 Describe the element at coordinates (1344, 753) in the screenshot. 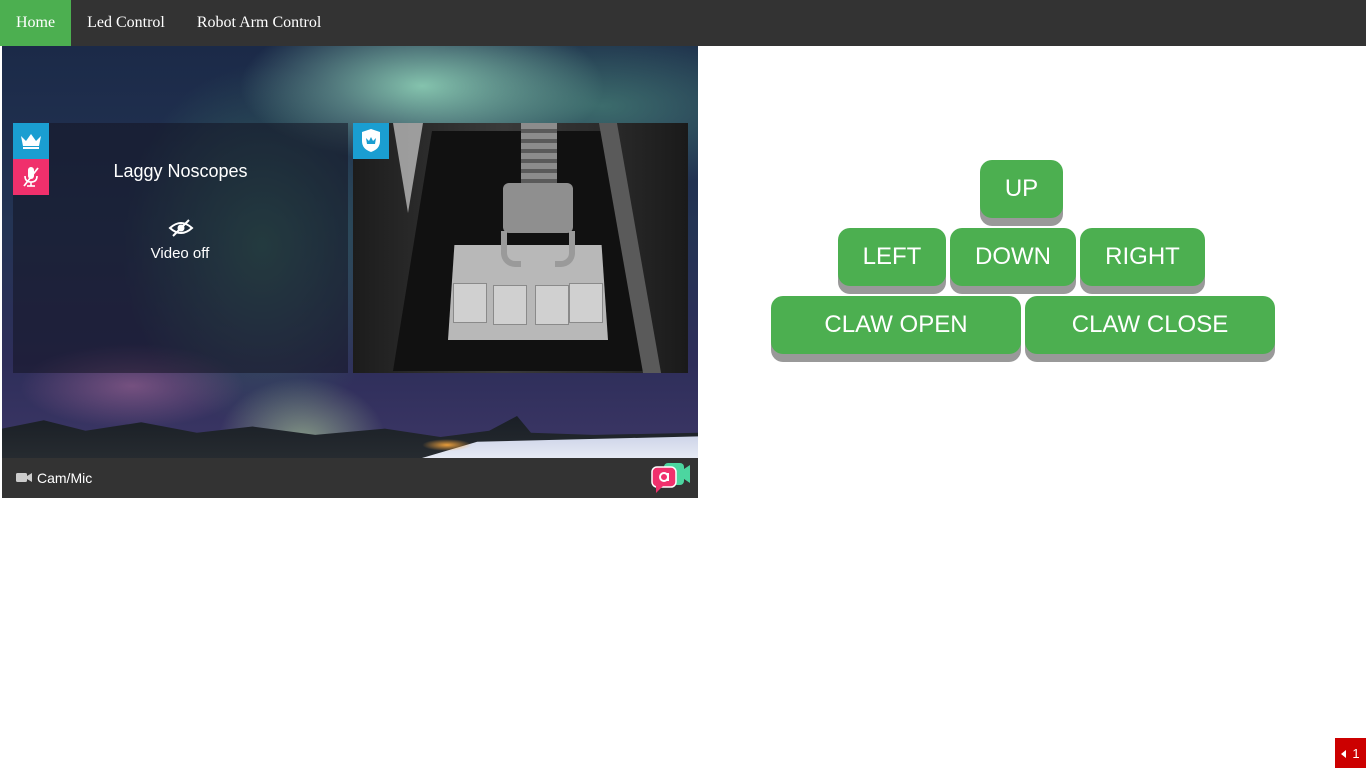

I see `caret-left-icon` at that location.